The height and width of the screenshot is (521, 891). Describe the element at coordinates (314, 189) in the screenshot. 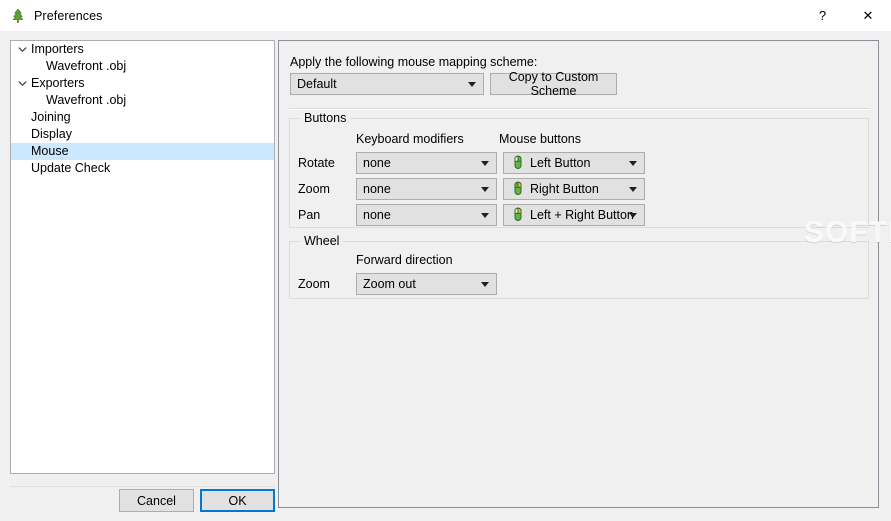

I see `row-label-zoom: Zoom` at that location.